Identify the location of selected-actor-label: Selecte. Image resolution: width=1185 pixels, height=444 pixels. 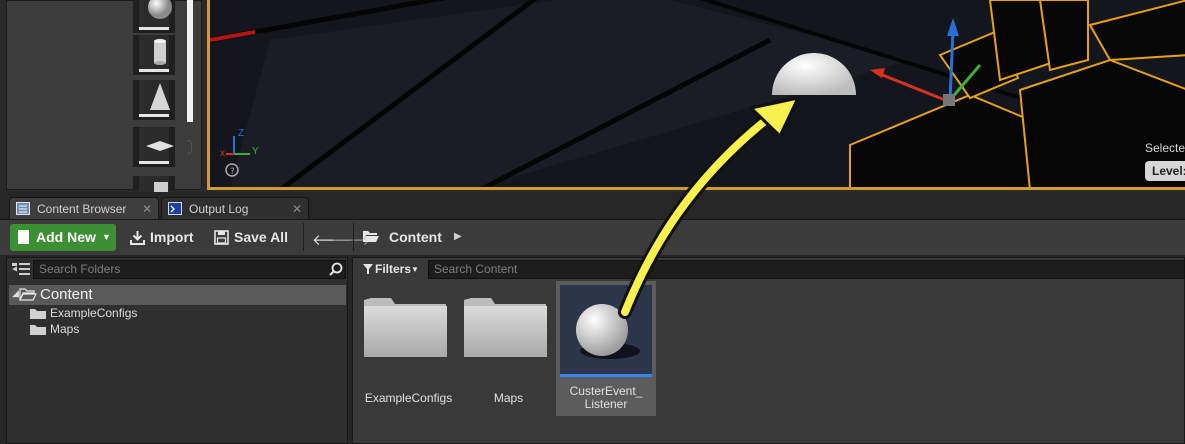
(1165, 148).